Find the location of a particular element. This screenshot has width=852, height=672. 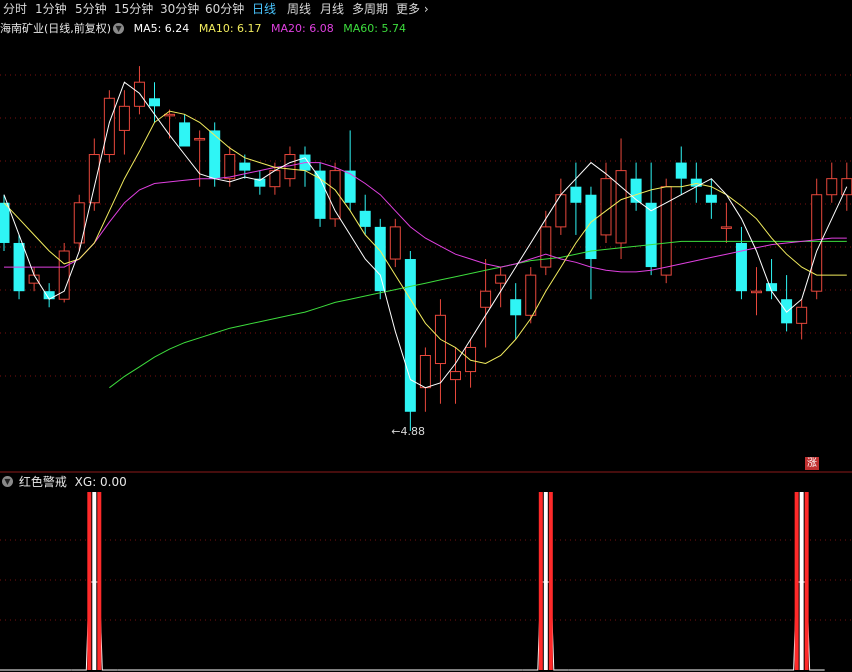

rise-badge: 涨 is located at coordinates (812, 463).